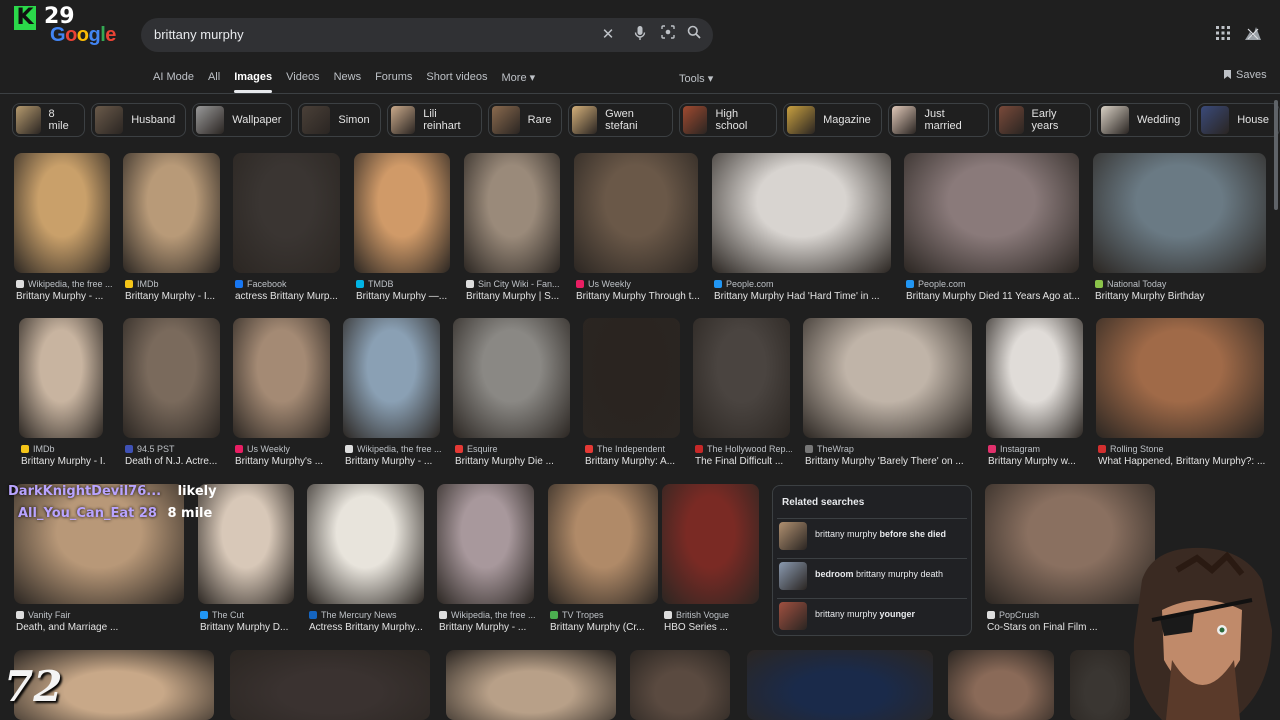  Describe the element at coordinates (938, 120) in the screenshot. I see `chip-just-married: Just married` at that location.